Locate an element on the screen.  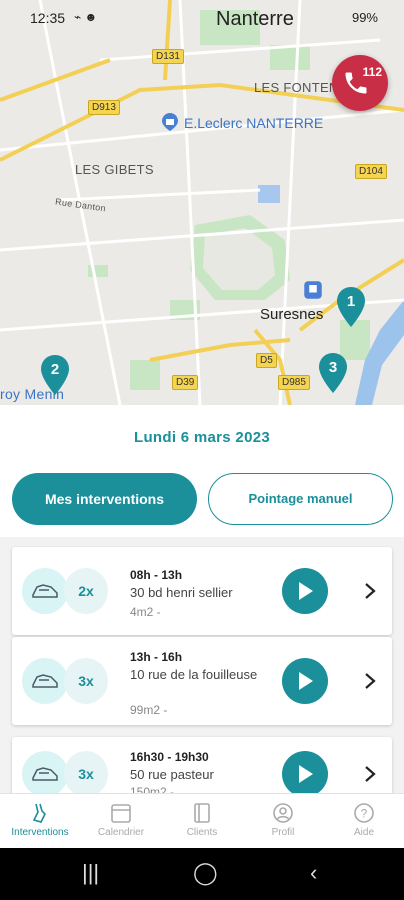
intervention-address: 10 rue de la fouilleuse is located at coordinates (194, 674).